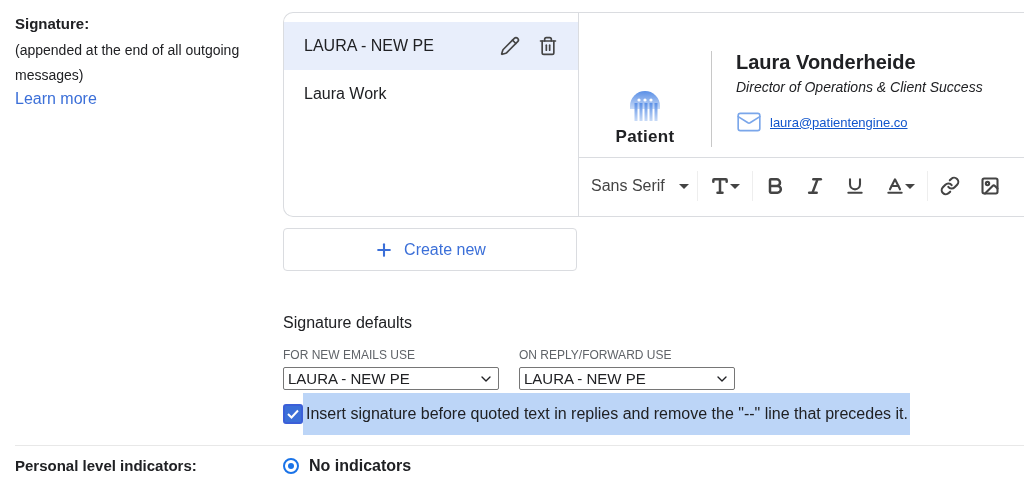 This screenshot has height=479, width=1024. I want to click on signature-name: Laura Vonderheide, so click(826, 62).